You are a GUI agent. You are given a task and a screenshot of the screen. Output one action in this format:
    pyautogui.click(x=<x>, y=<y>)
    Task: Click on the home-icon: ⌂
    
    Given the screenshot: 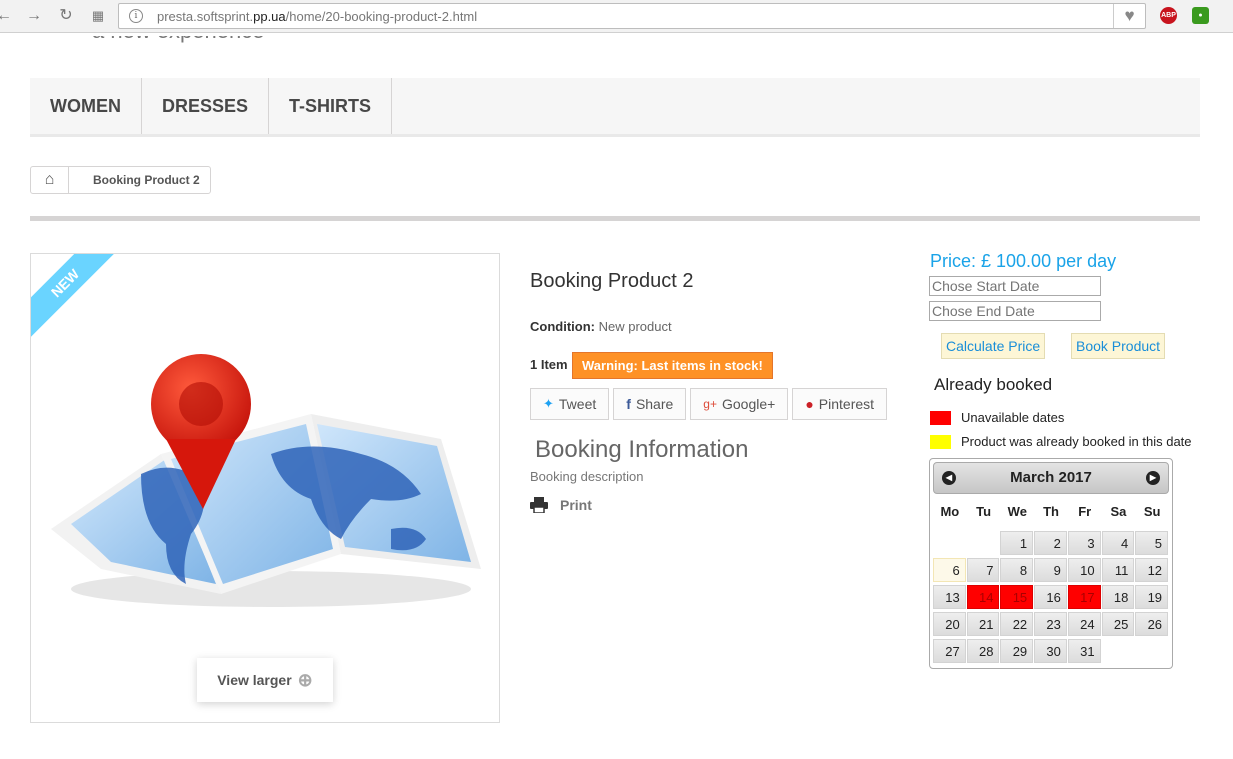 What is the action you would take?
    pyautogui.click(x=50, y=180)
    